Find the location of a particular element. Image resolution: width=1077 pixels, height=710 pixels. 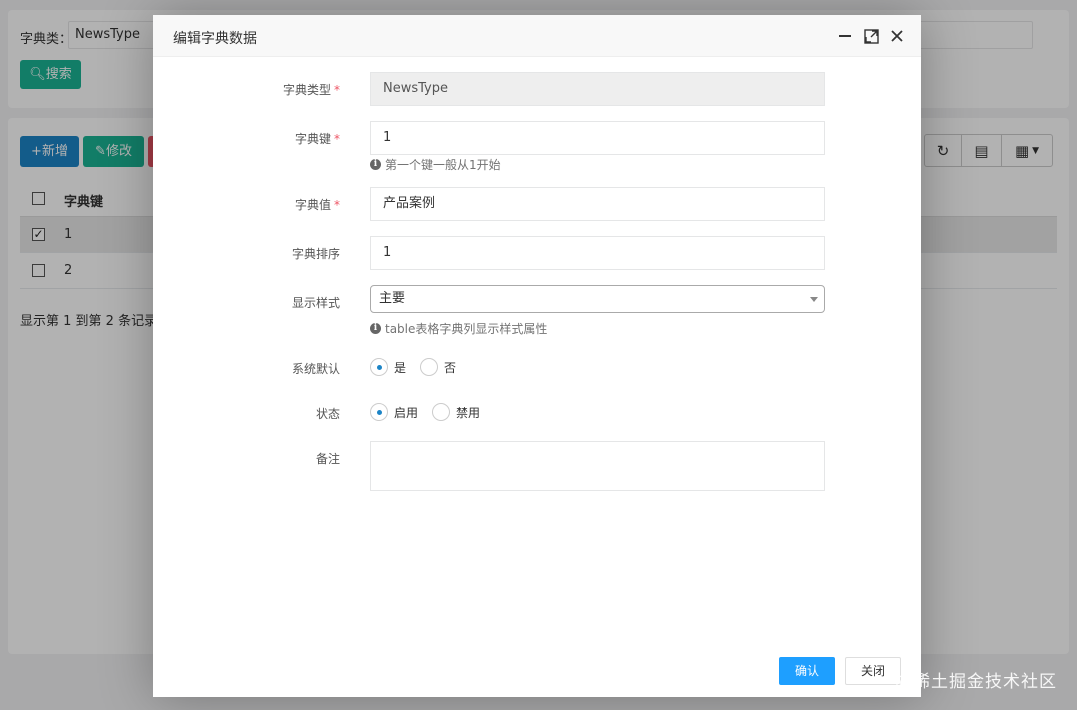

caret-down-icon is located at coordinates (814, 299).